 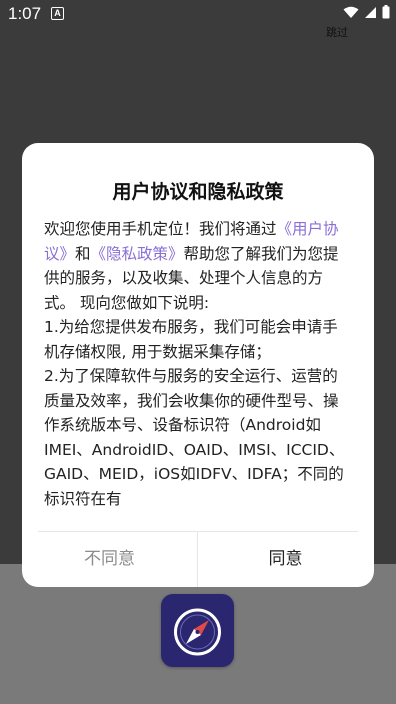 I want to click on status-time: 1:07, so click(x=25, y=13).